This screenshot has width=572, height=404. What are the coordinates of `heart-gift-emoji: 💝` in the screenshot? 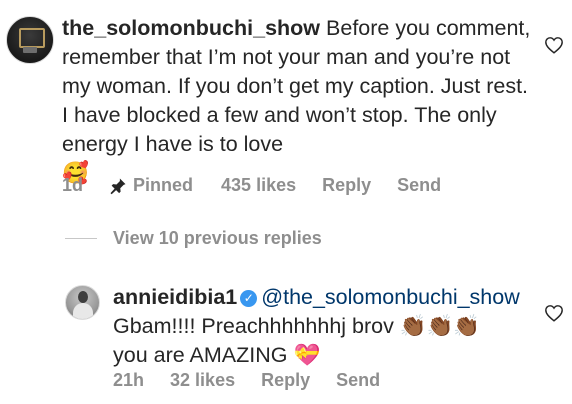 It's located at (307, 355).